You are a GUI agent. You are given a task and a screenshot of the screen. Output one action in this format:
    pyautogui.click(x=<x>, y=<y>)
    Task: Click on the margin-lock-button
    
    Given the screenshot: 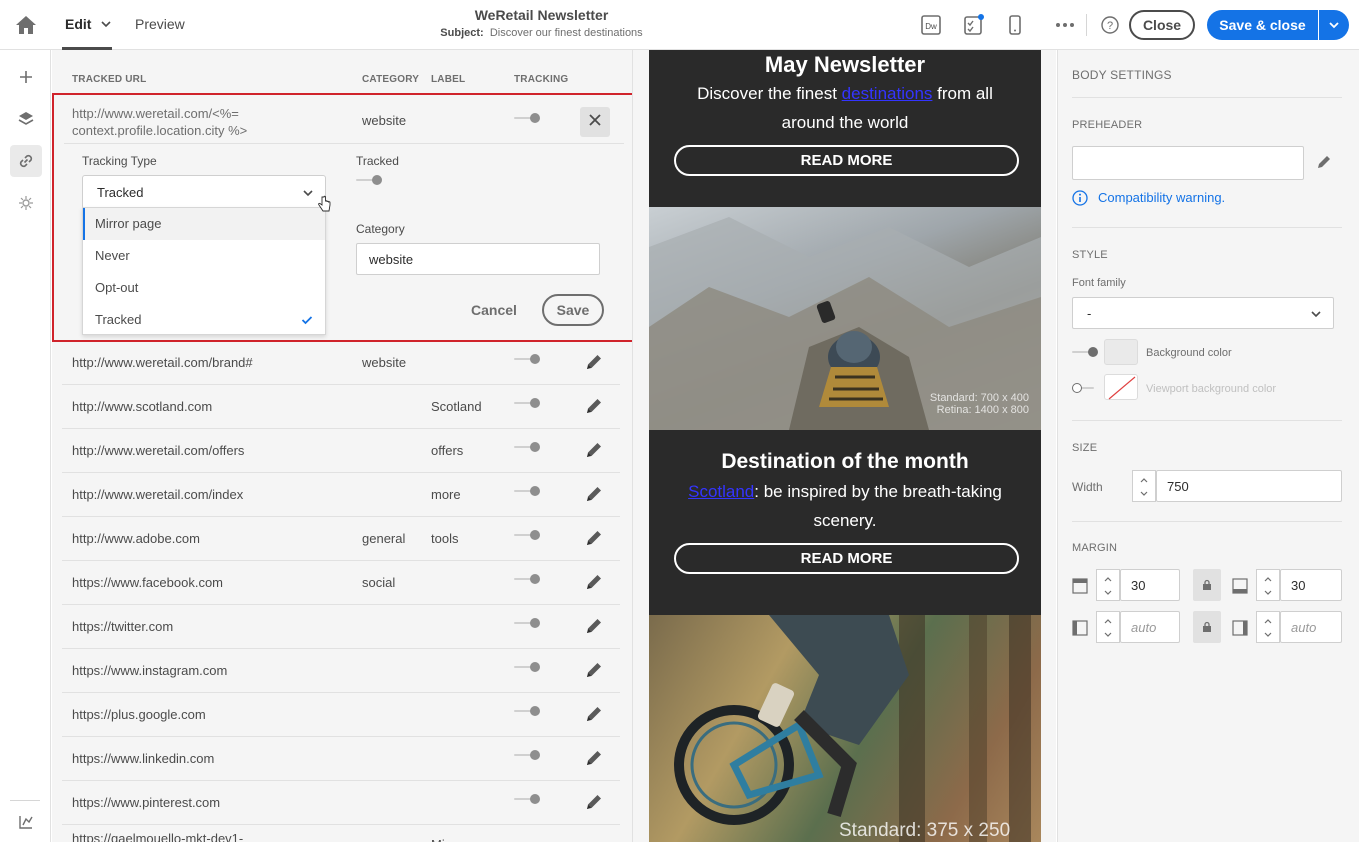 What is the action you would take?
    pyautogui.click(x=1207, y=585)
    